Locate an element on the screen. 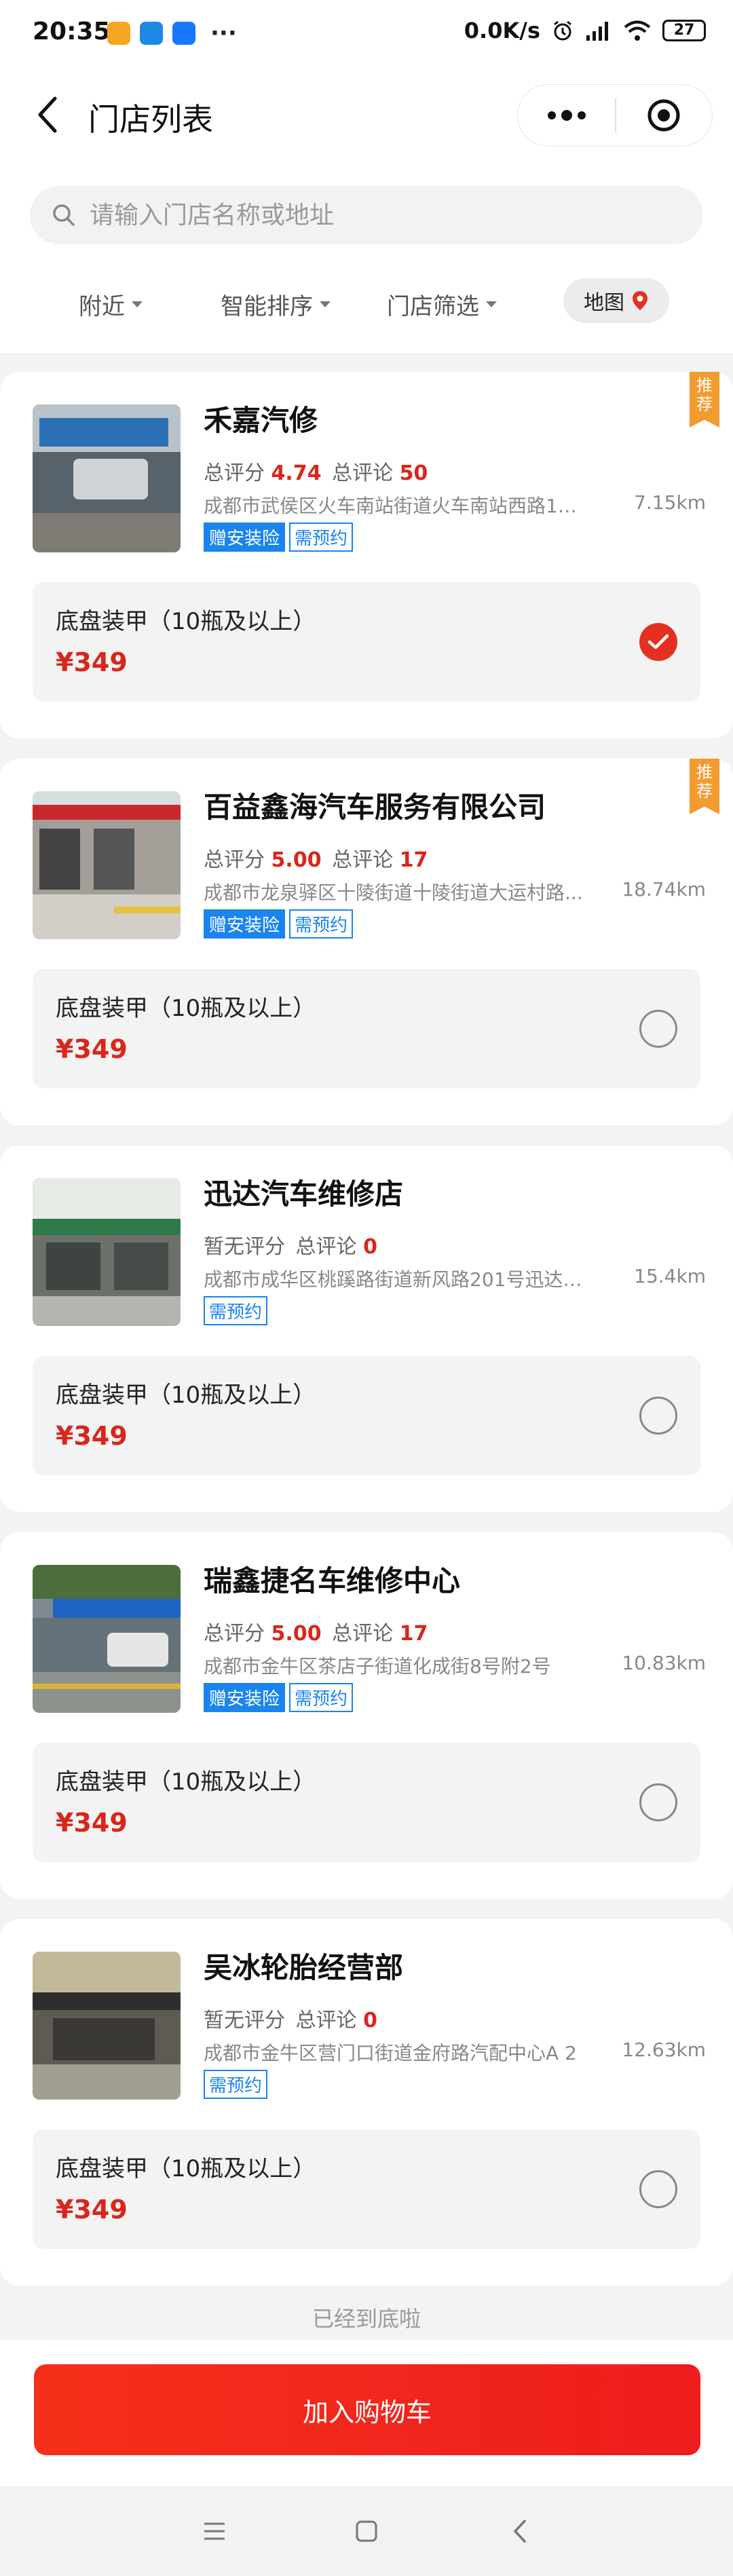 This screenshot has width=733, height=2576. filter-label: 智能排序 is located at coordinates (267, 306).